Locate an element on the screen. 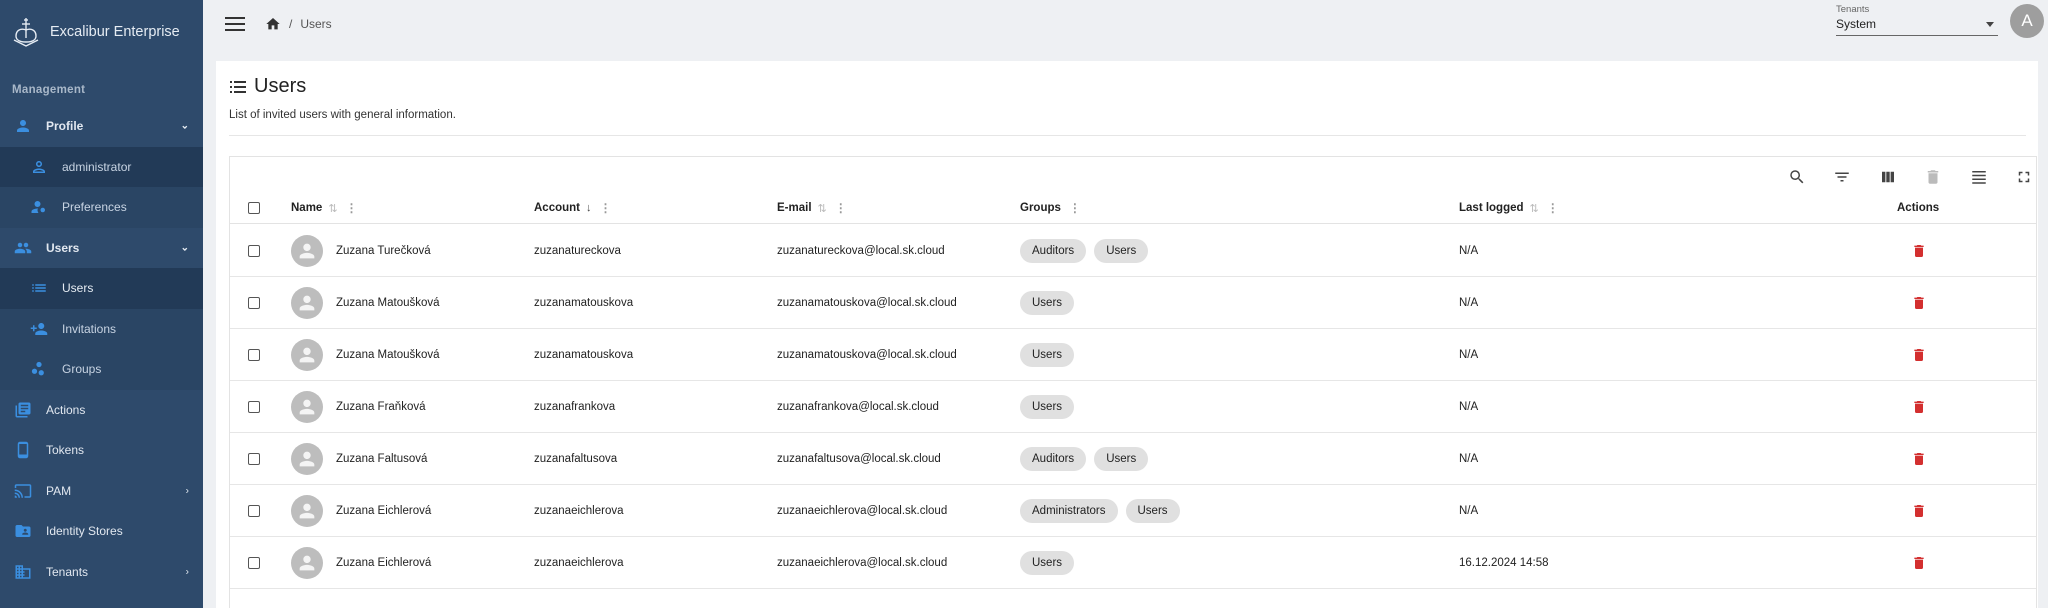 Image resolution: width=2048 pixels, height=608 pixels. search-icon is located at coordinates (1797, 177).